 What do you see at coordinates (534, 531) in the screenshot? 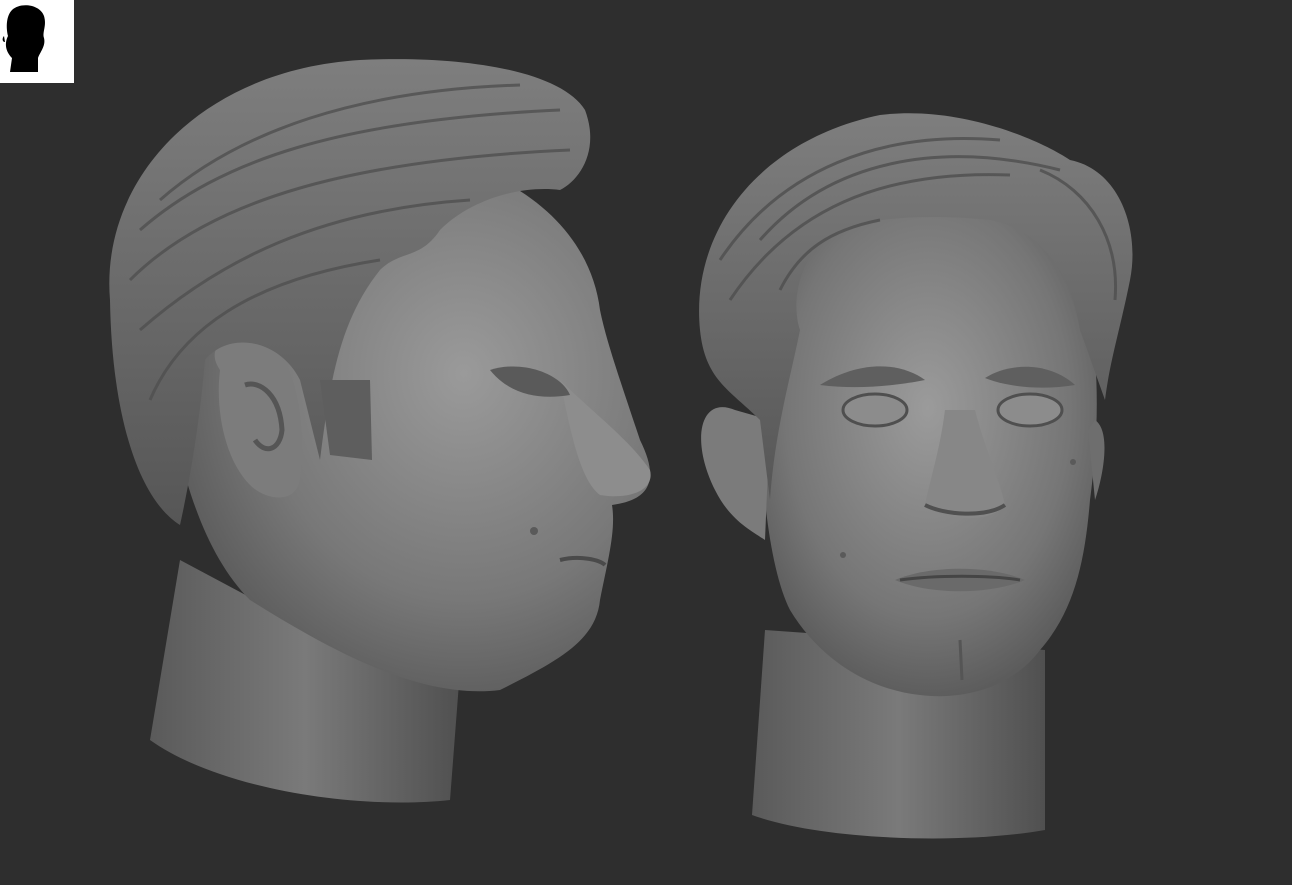
I see `skin-detail` at bounding box center [534, 531].